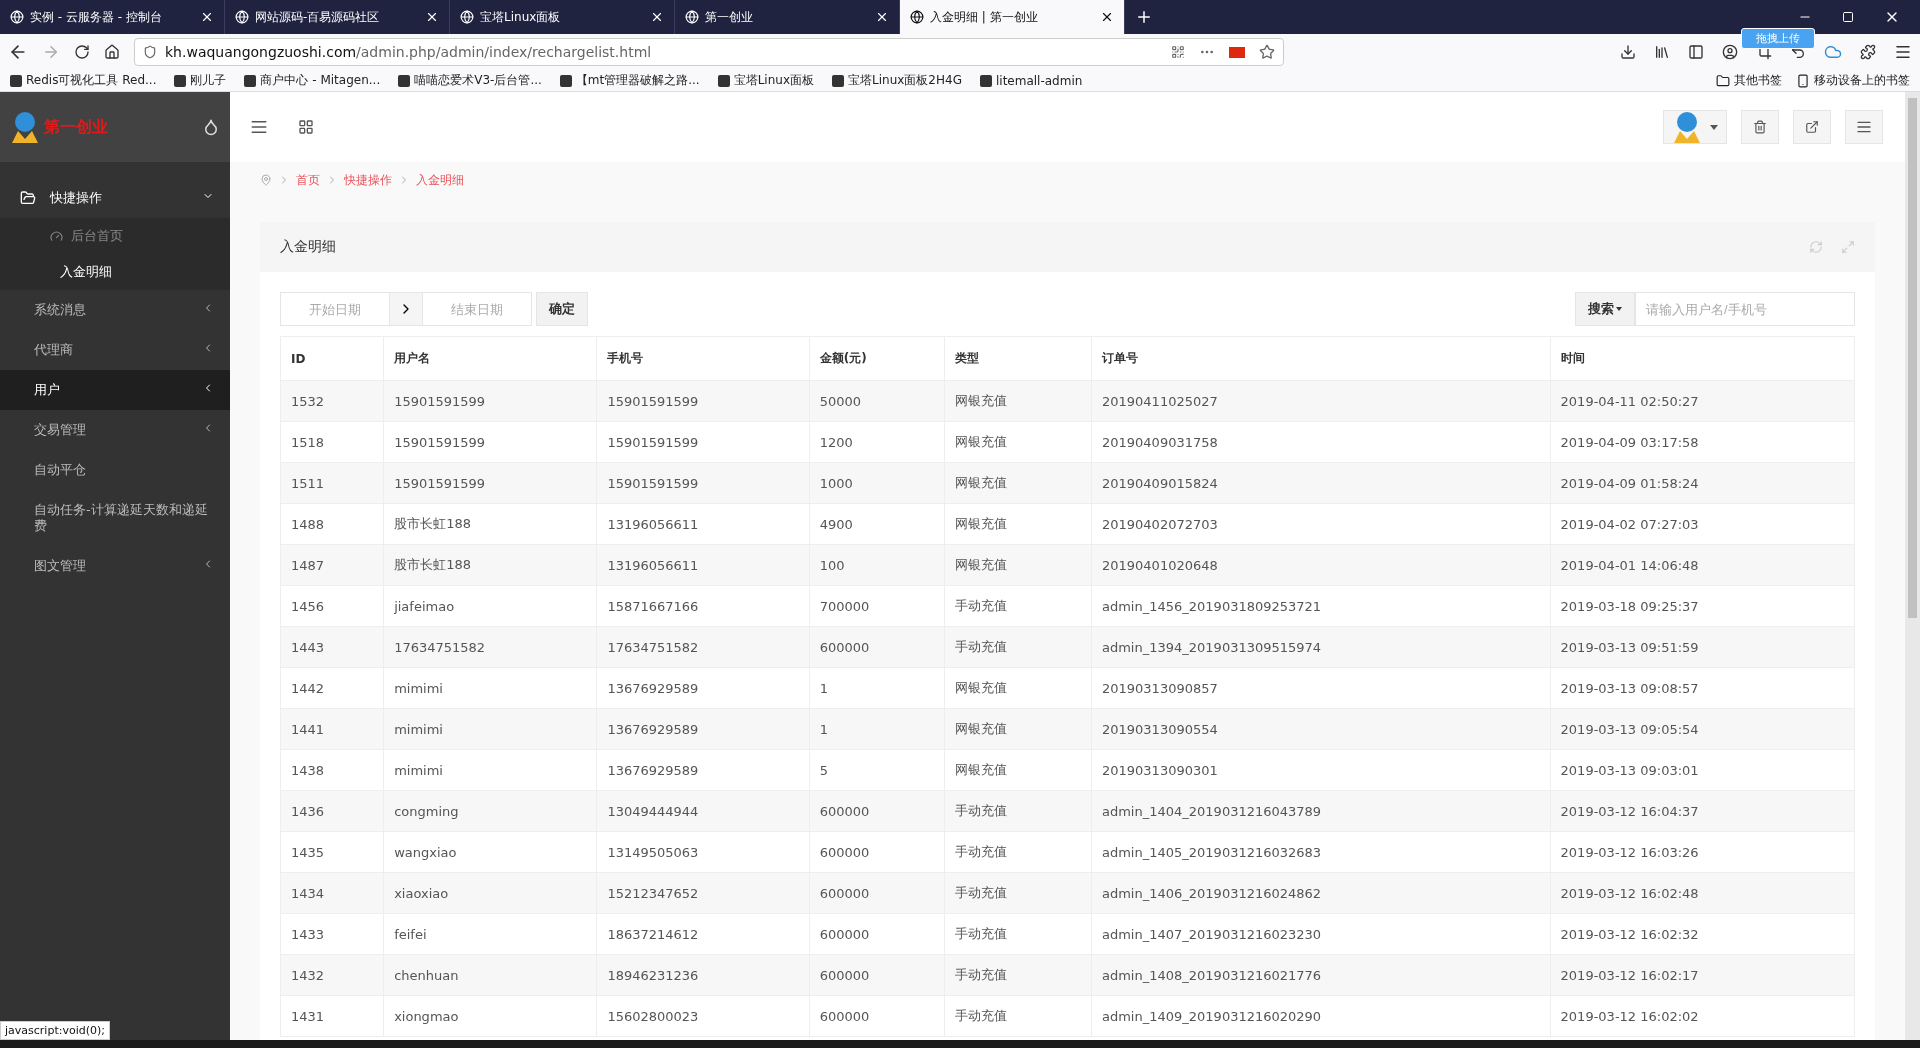 This screenshot has height=1048, width=1920. What do you see at coordinates (1321, 647) in the screenshot?
I see `table-cell: admin_1394_2019031309515974` at bounding box center [1321, 647].